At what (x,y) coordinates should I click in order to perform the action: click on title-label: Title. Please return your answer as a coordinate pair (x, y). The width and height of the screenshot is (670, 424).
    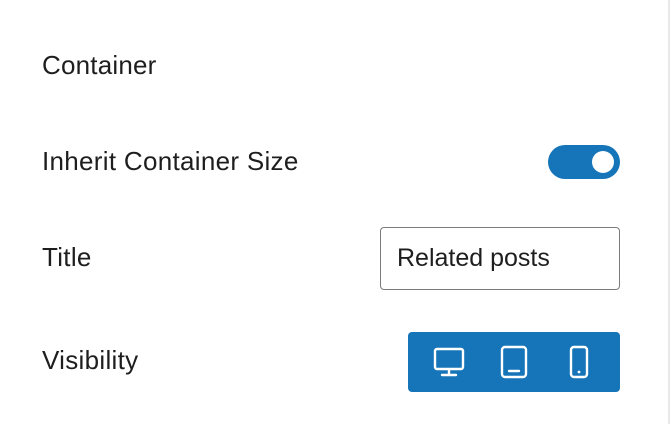
    Looking at the image, I should click on (67, 257).